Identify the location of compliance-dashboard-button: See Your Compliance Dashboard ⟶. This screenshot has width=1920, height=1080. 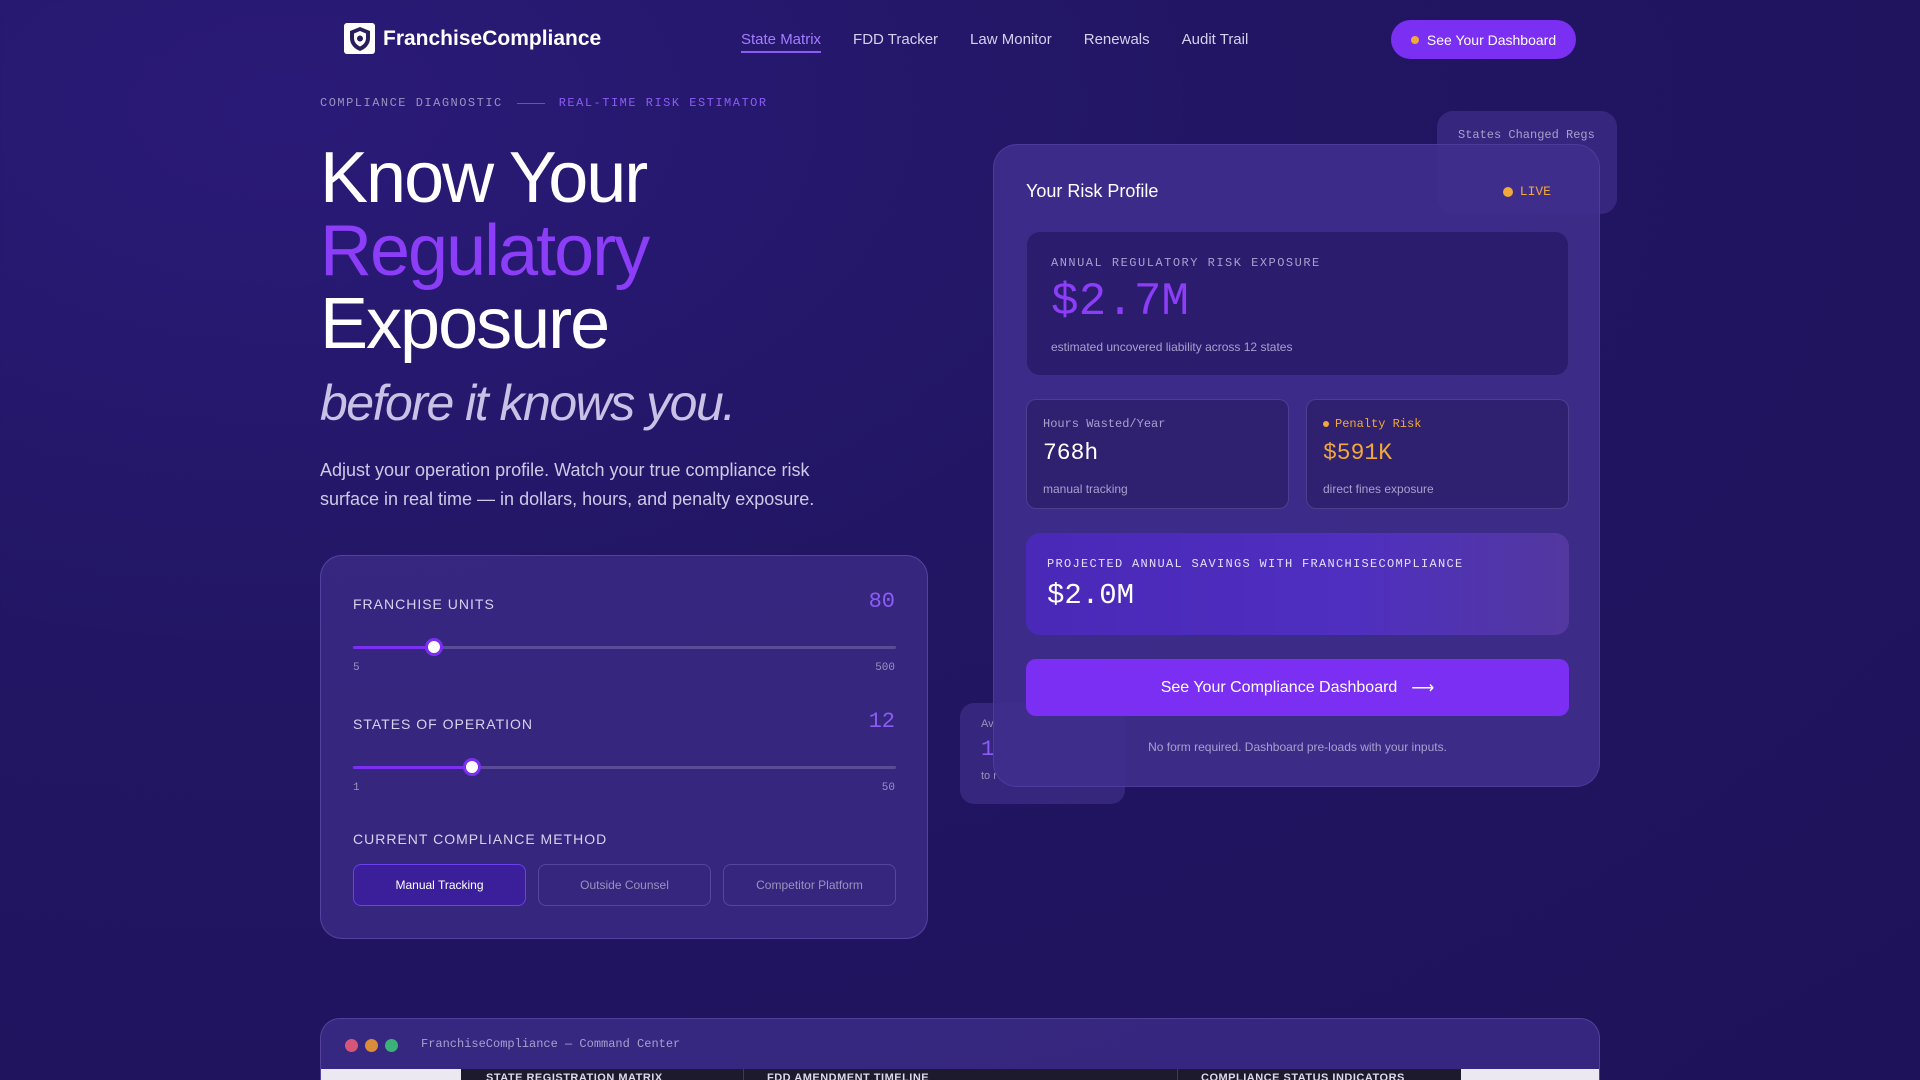
(1297, 687).